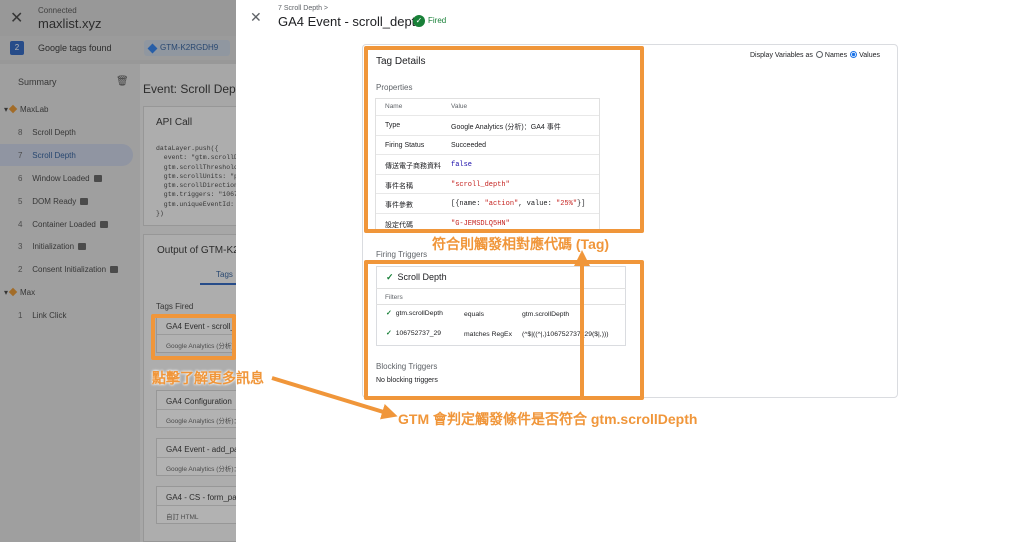  What do you see at coordinates (781, 55) in the screenshot?
I see `display-variables-label: Display Variables as` at bounding box center [781, 55].